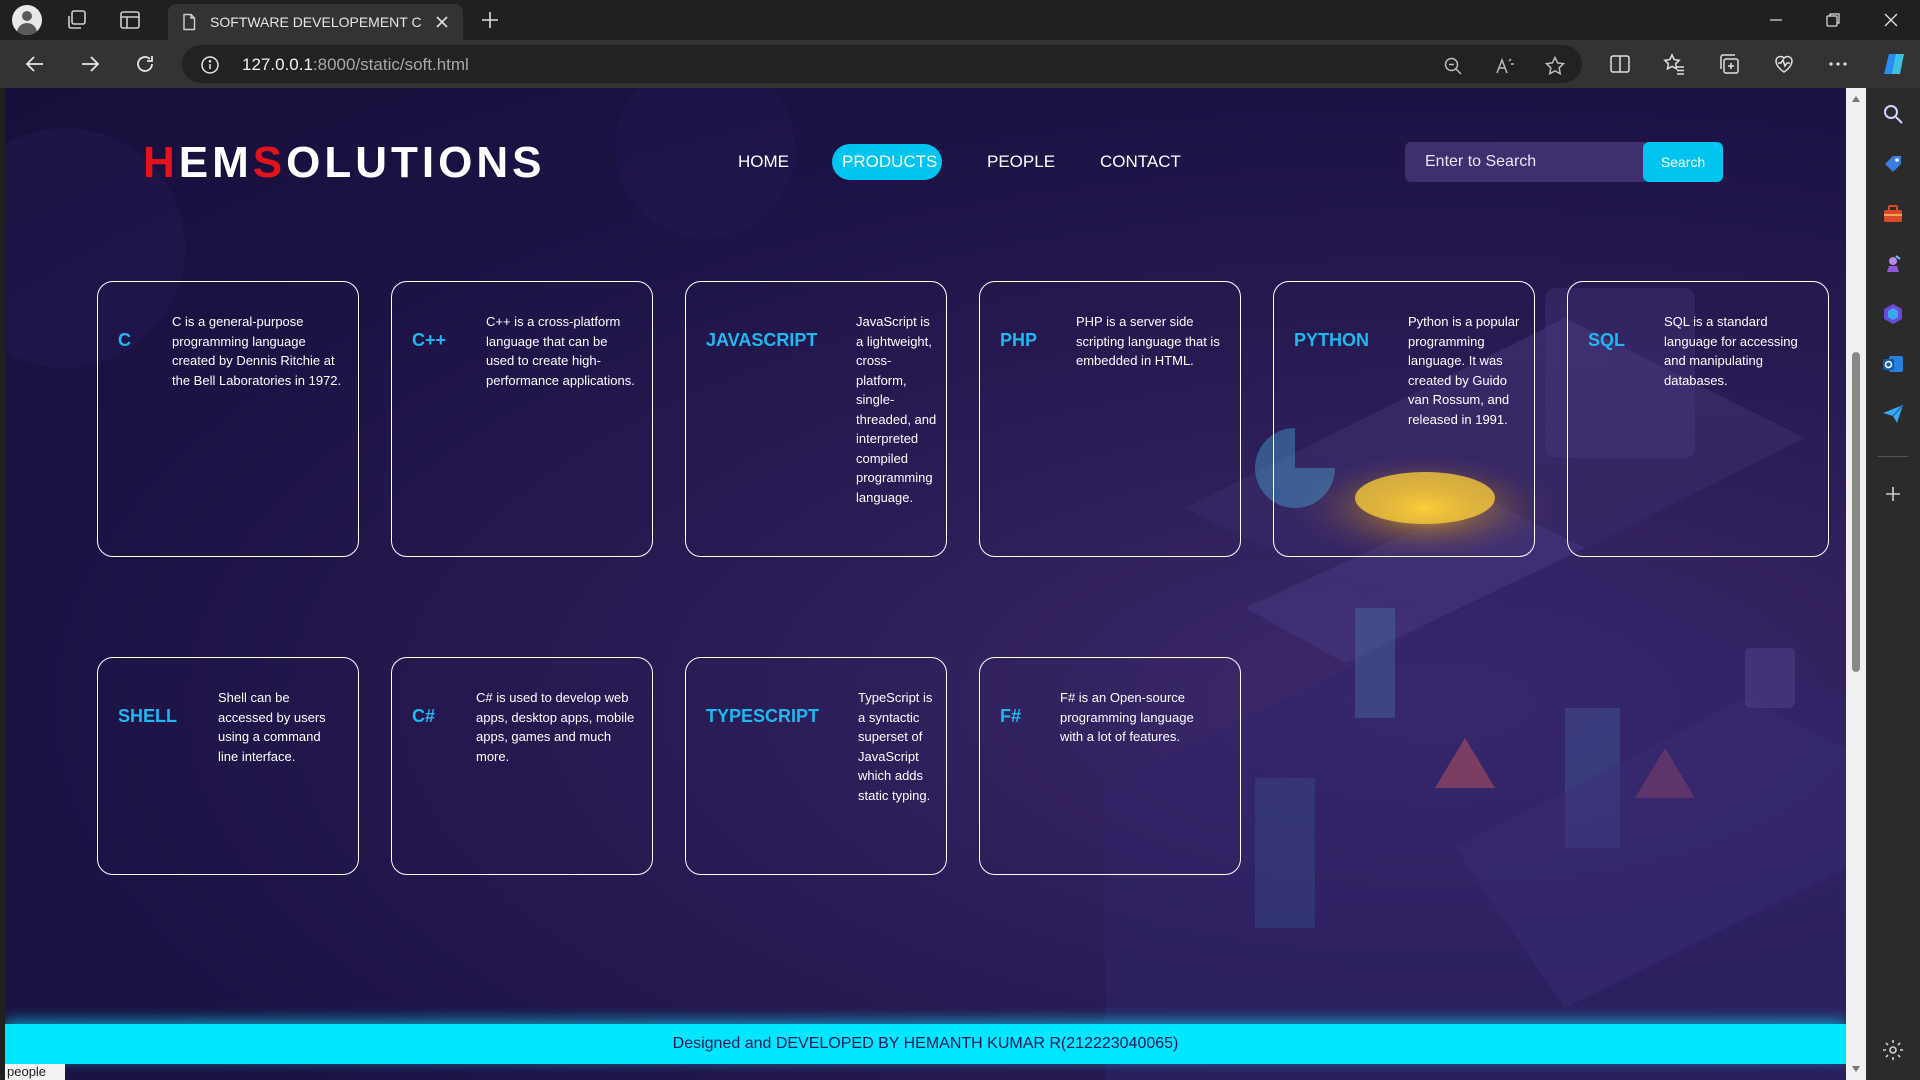 The height and width of the screenshot is (1080, 1920). Describe the element at coordinates (1453, 66) in the screenshot. I see `zoom-icon` at that location.